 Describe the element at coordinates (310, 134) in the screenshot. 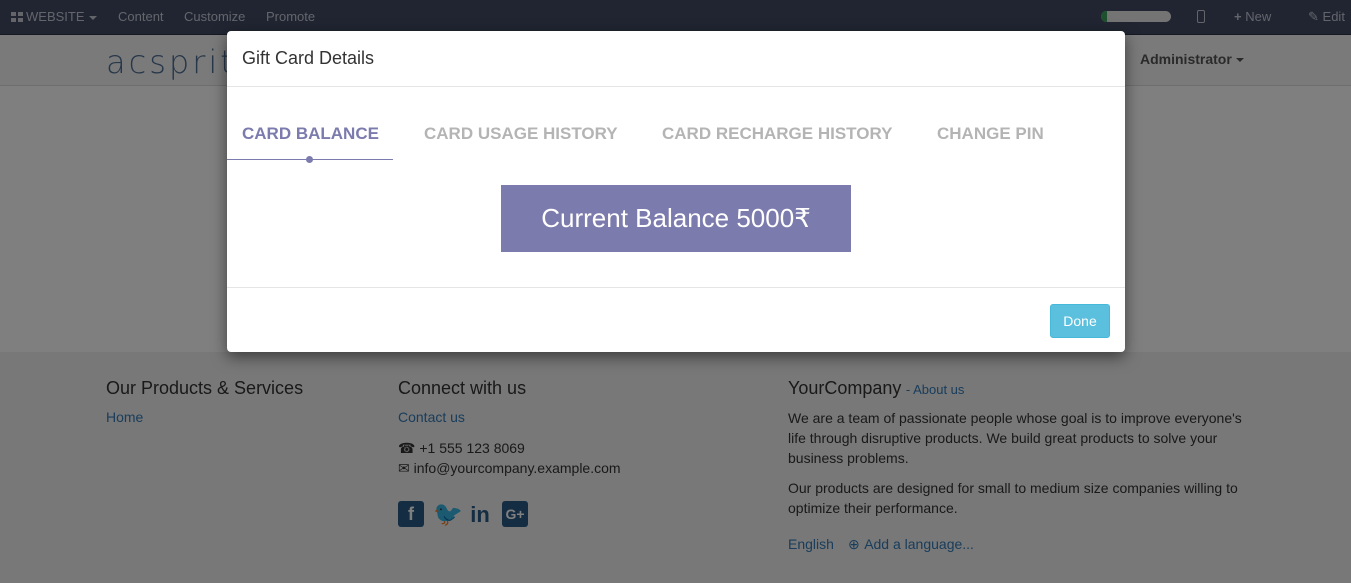

I see `tab-card-balance: CARD BALANCE` at that location.